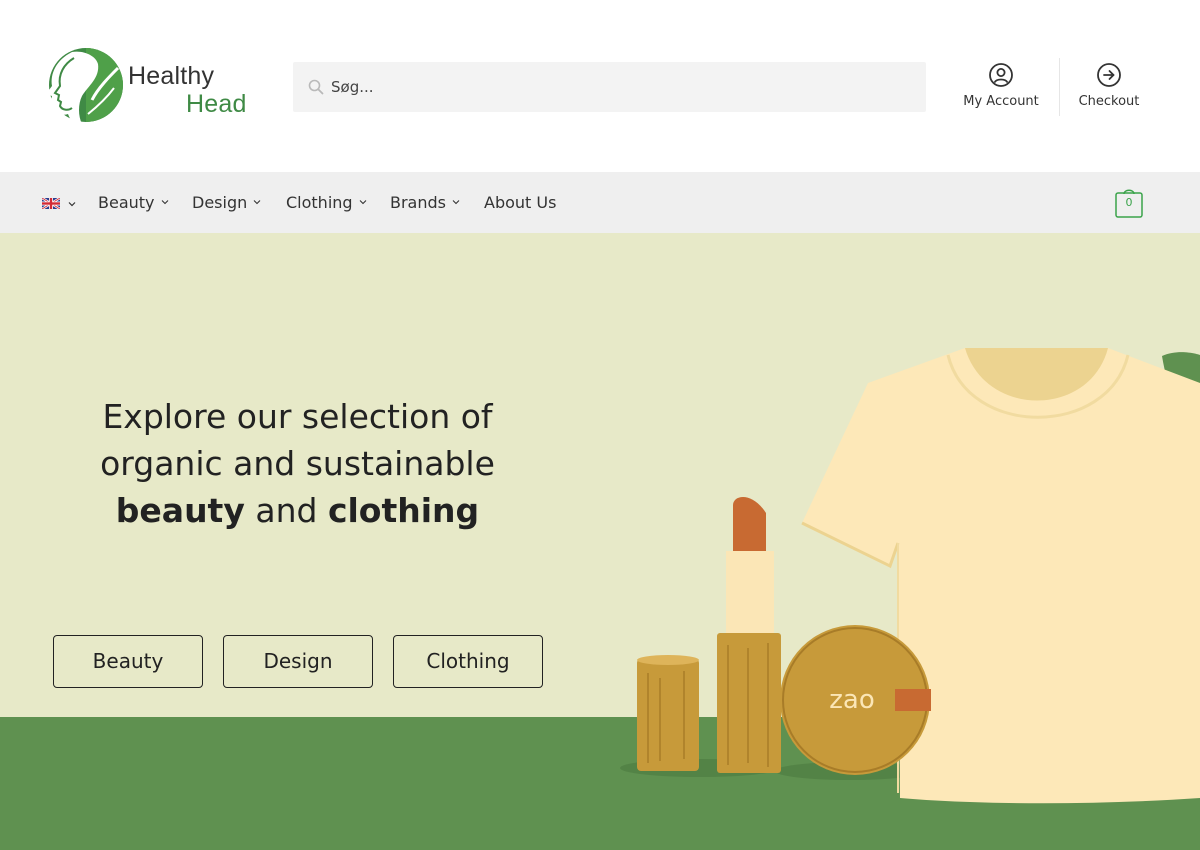 The width and height of the screenshot is (1200, 850). I want to click on lipstick-cap-illustration, so click(668, 713).